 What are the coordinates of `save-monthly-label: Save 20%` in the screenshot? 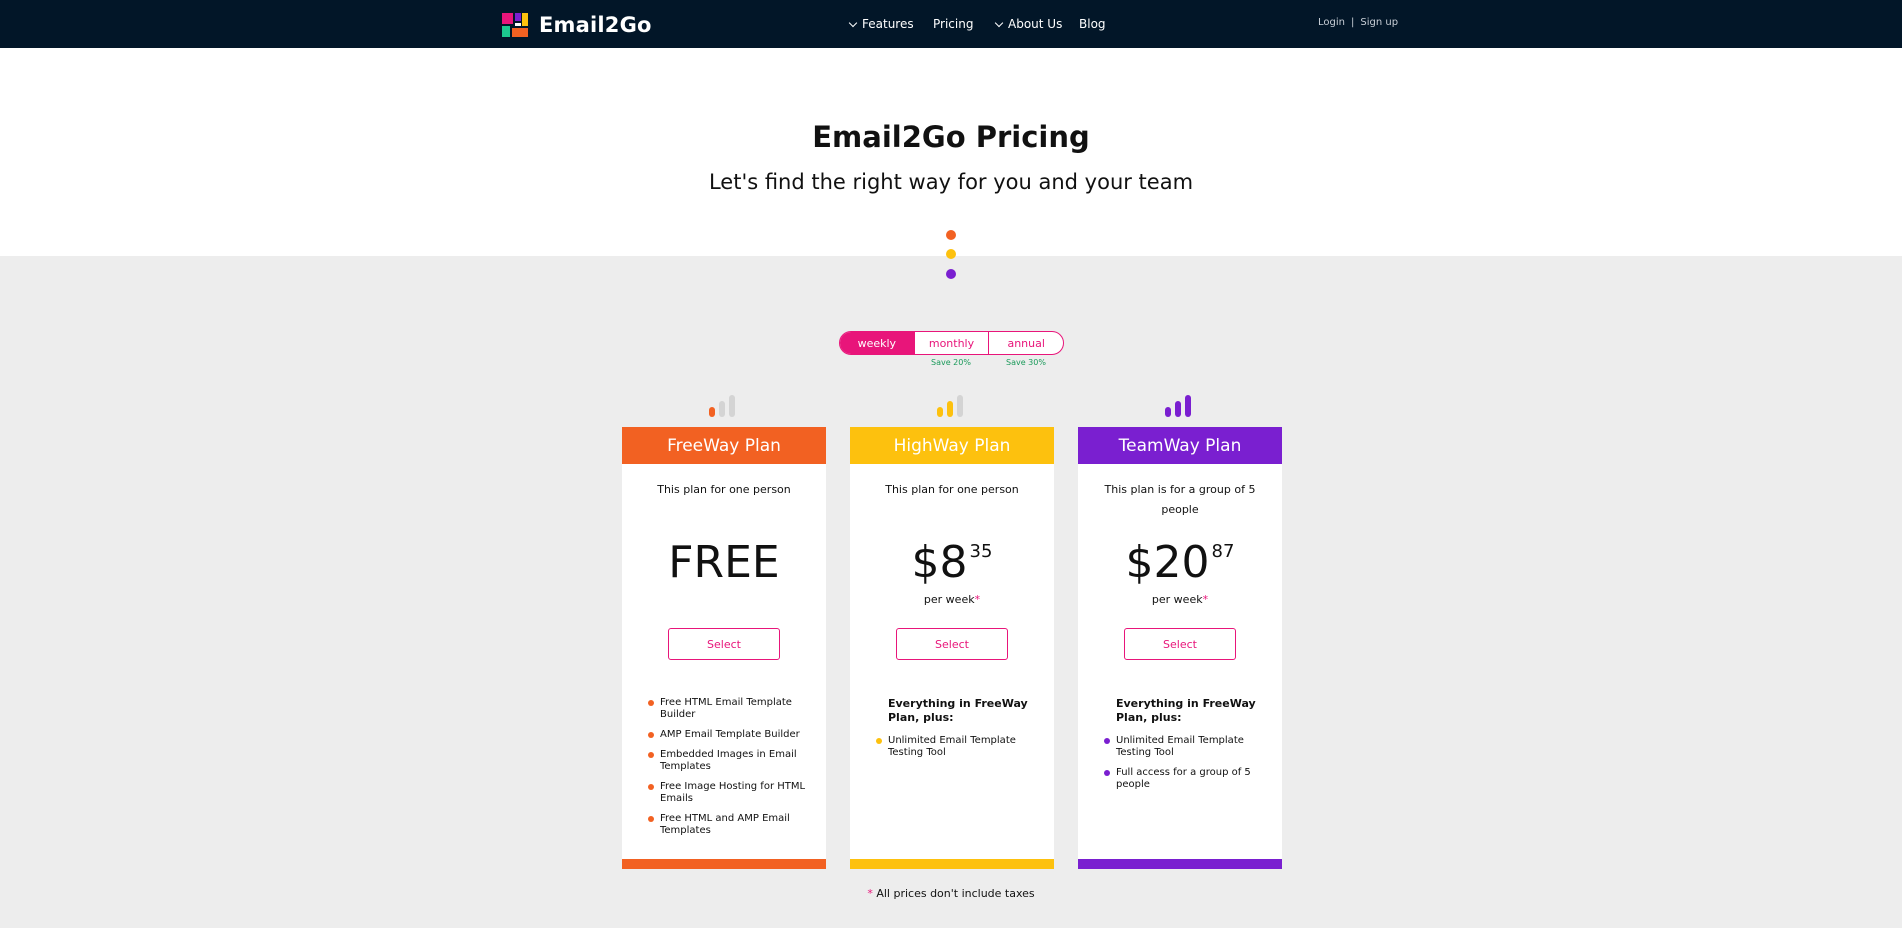 It's located at (951, 362).